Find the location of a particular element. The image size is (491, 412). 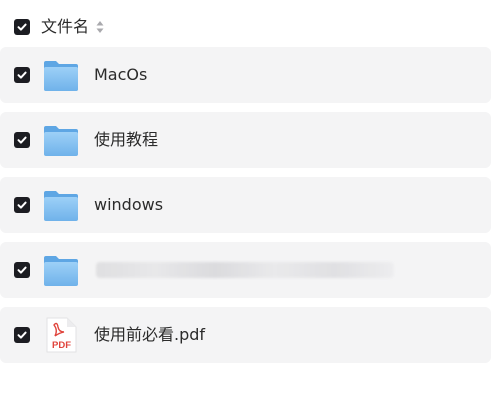

file-name: MacOs is located at coordinates (120, 75).